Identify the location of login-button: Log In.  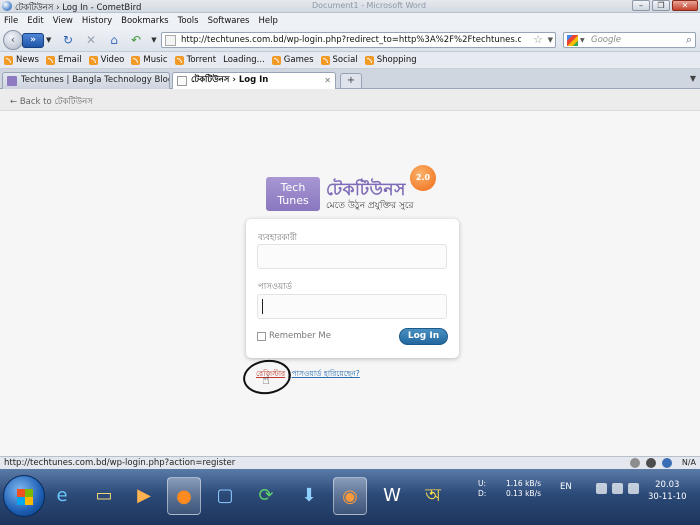
(423, 336).